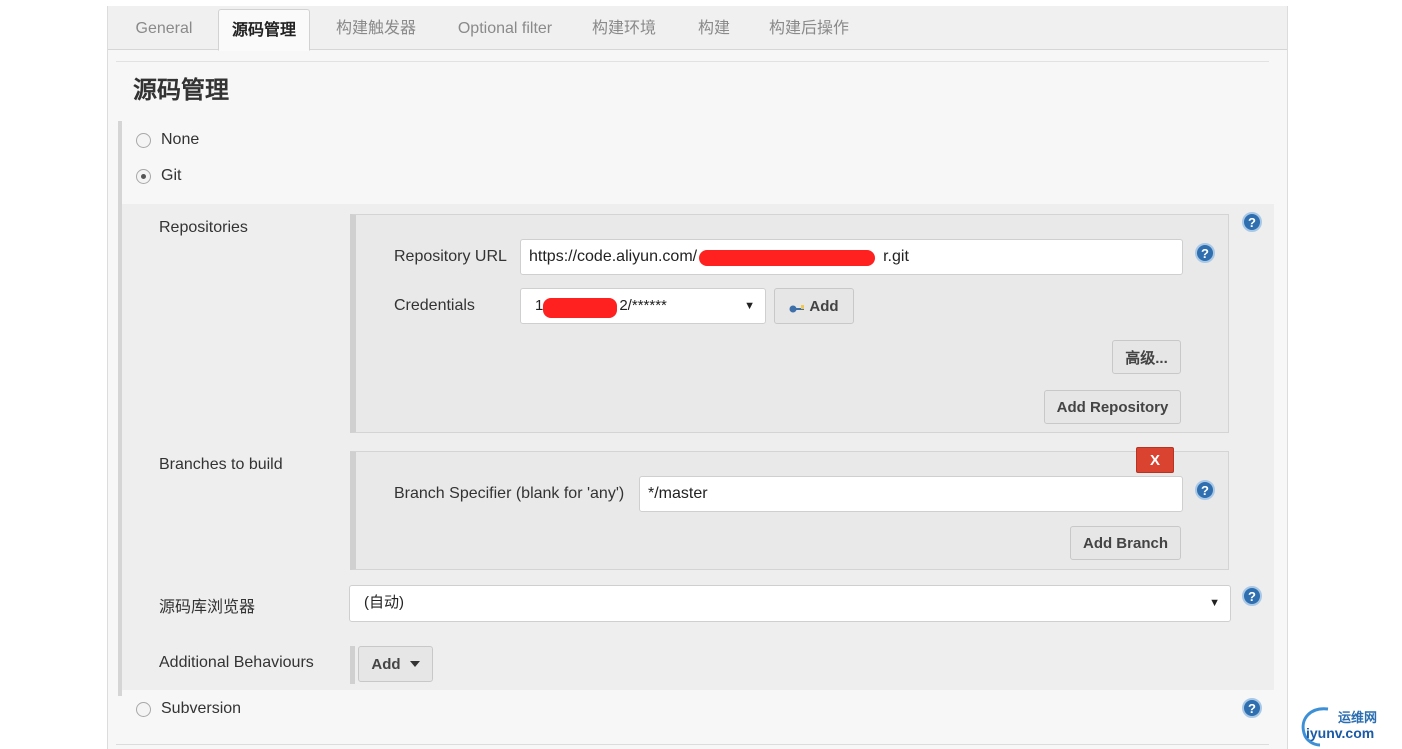 The height and width of the screenshot is (749, 1402). Describe the element at coordinates (264, 30) in the screenshot. I see `tab-source-code-management: 源码管理` at that location.